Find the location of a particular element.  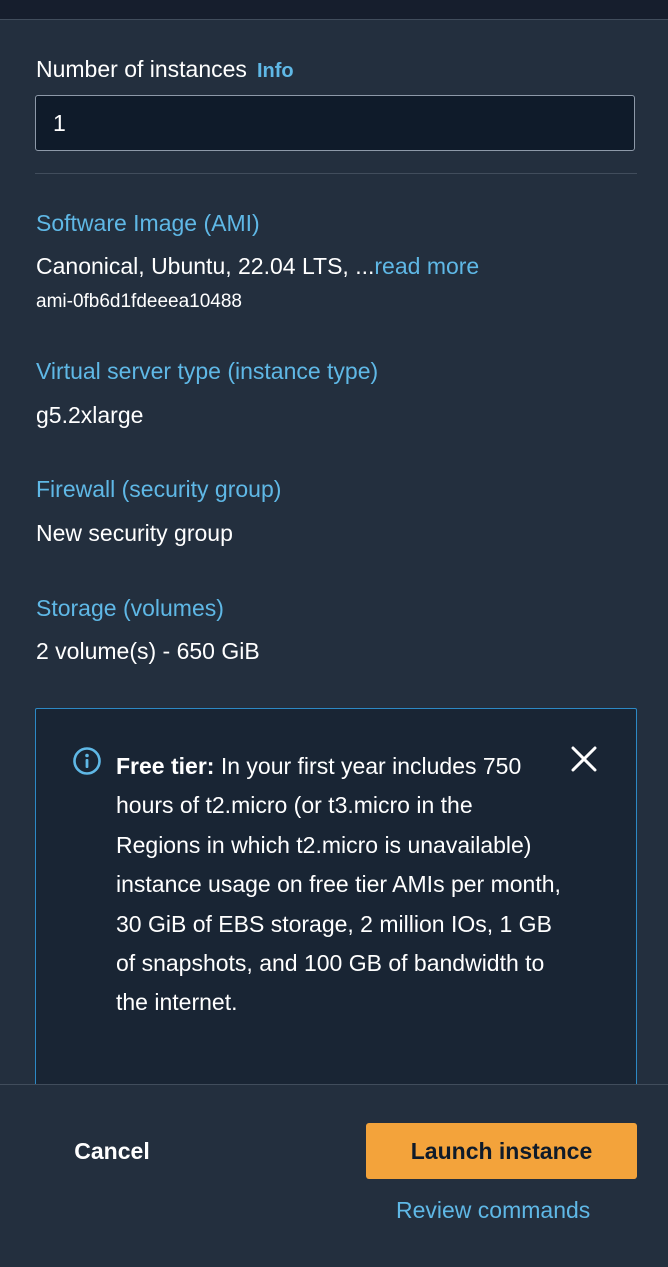

storage-value: 2 volume(s) - 650 GiB is located at coordinates (148, 651).